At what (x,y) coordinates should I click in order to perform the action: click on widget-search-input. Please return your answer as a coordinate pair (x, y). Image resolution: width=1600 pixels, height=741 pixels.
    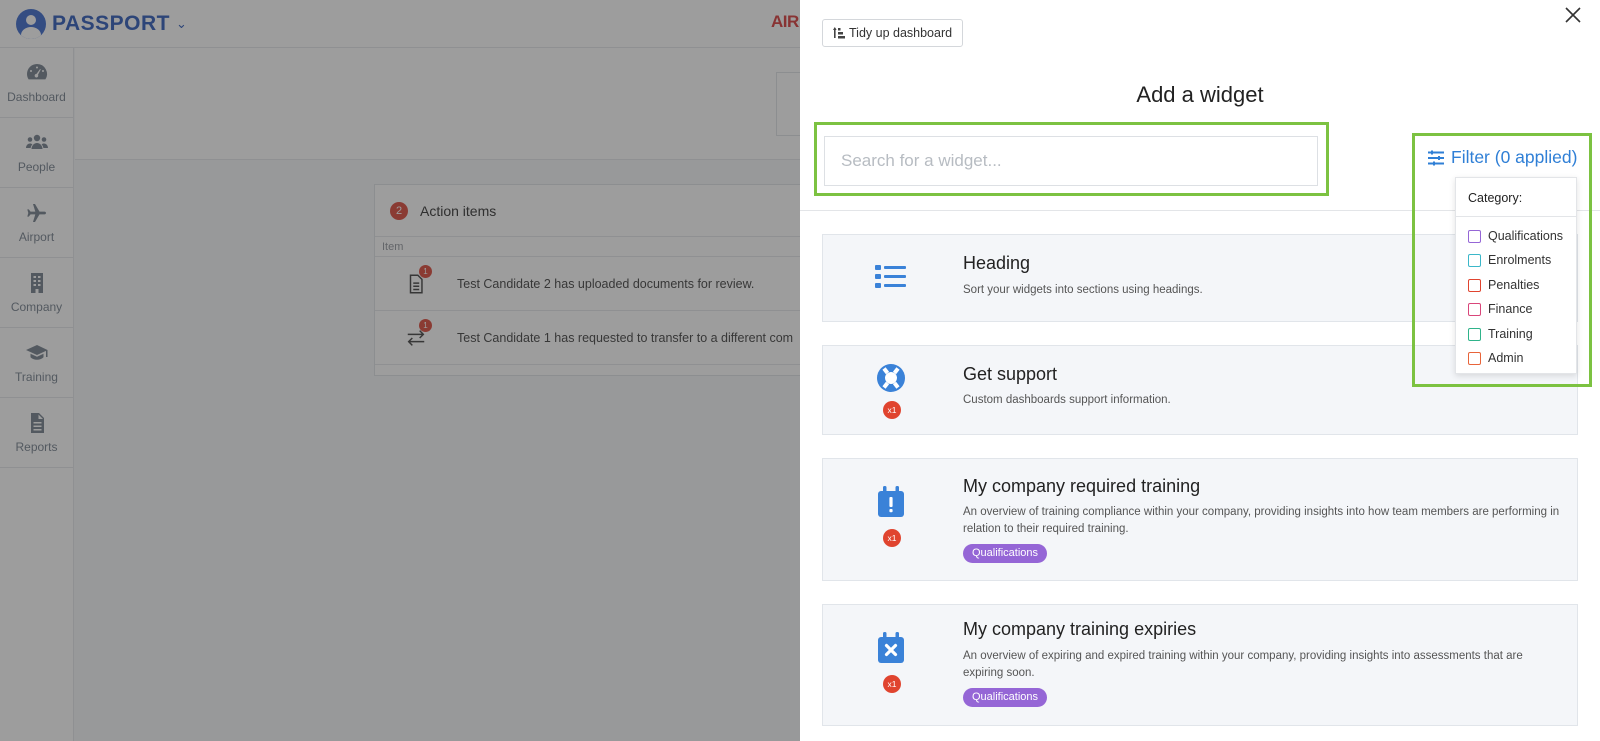
    Looking at the image, I should click on (1071, 161).